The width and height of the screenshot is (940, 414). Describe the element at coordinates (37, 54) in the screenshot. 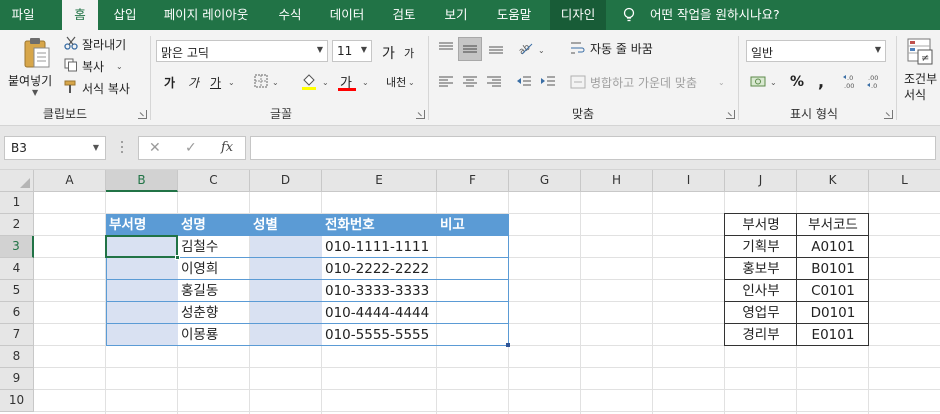

I see `paste-button` at that location.